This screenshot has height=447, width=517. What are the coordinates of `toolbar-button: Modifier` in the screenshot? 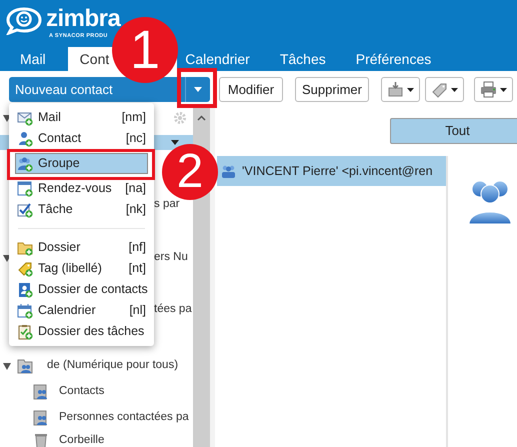 It's located at (251, 89).